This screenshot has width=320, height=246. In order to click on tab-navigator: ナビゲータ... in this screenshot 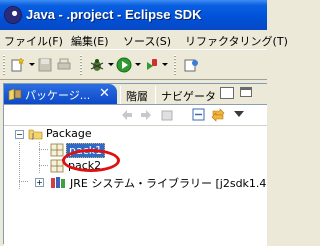, I will do `click(186, 95)`.